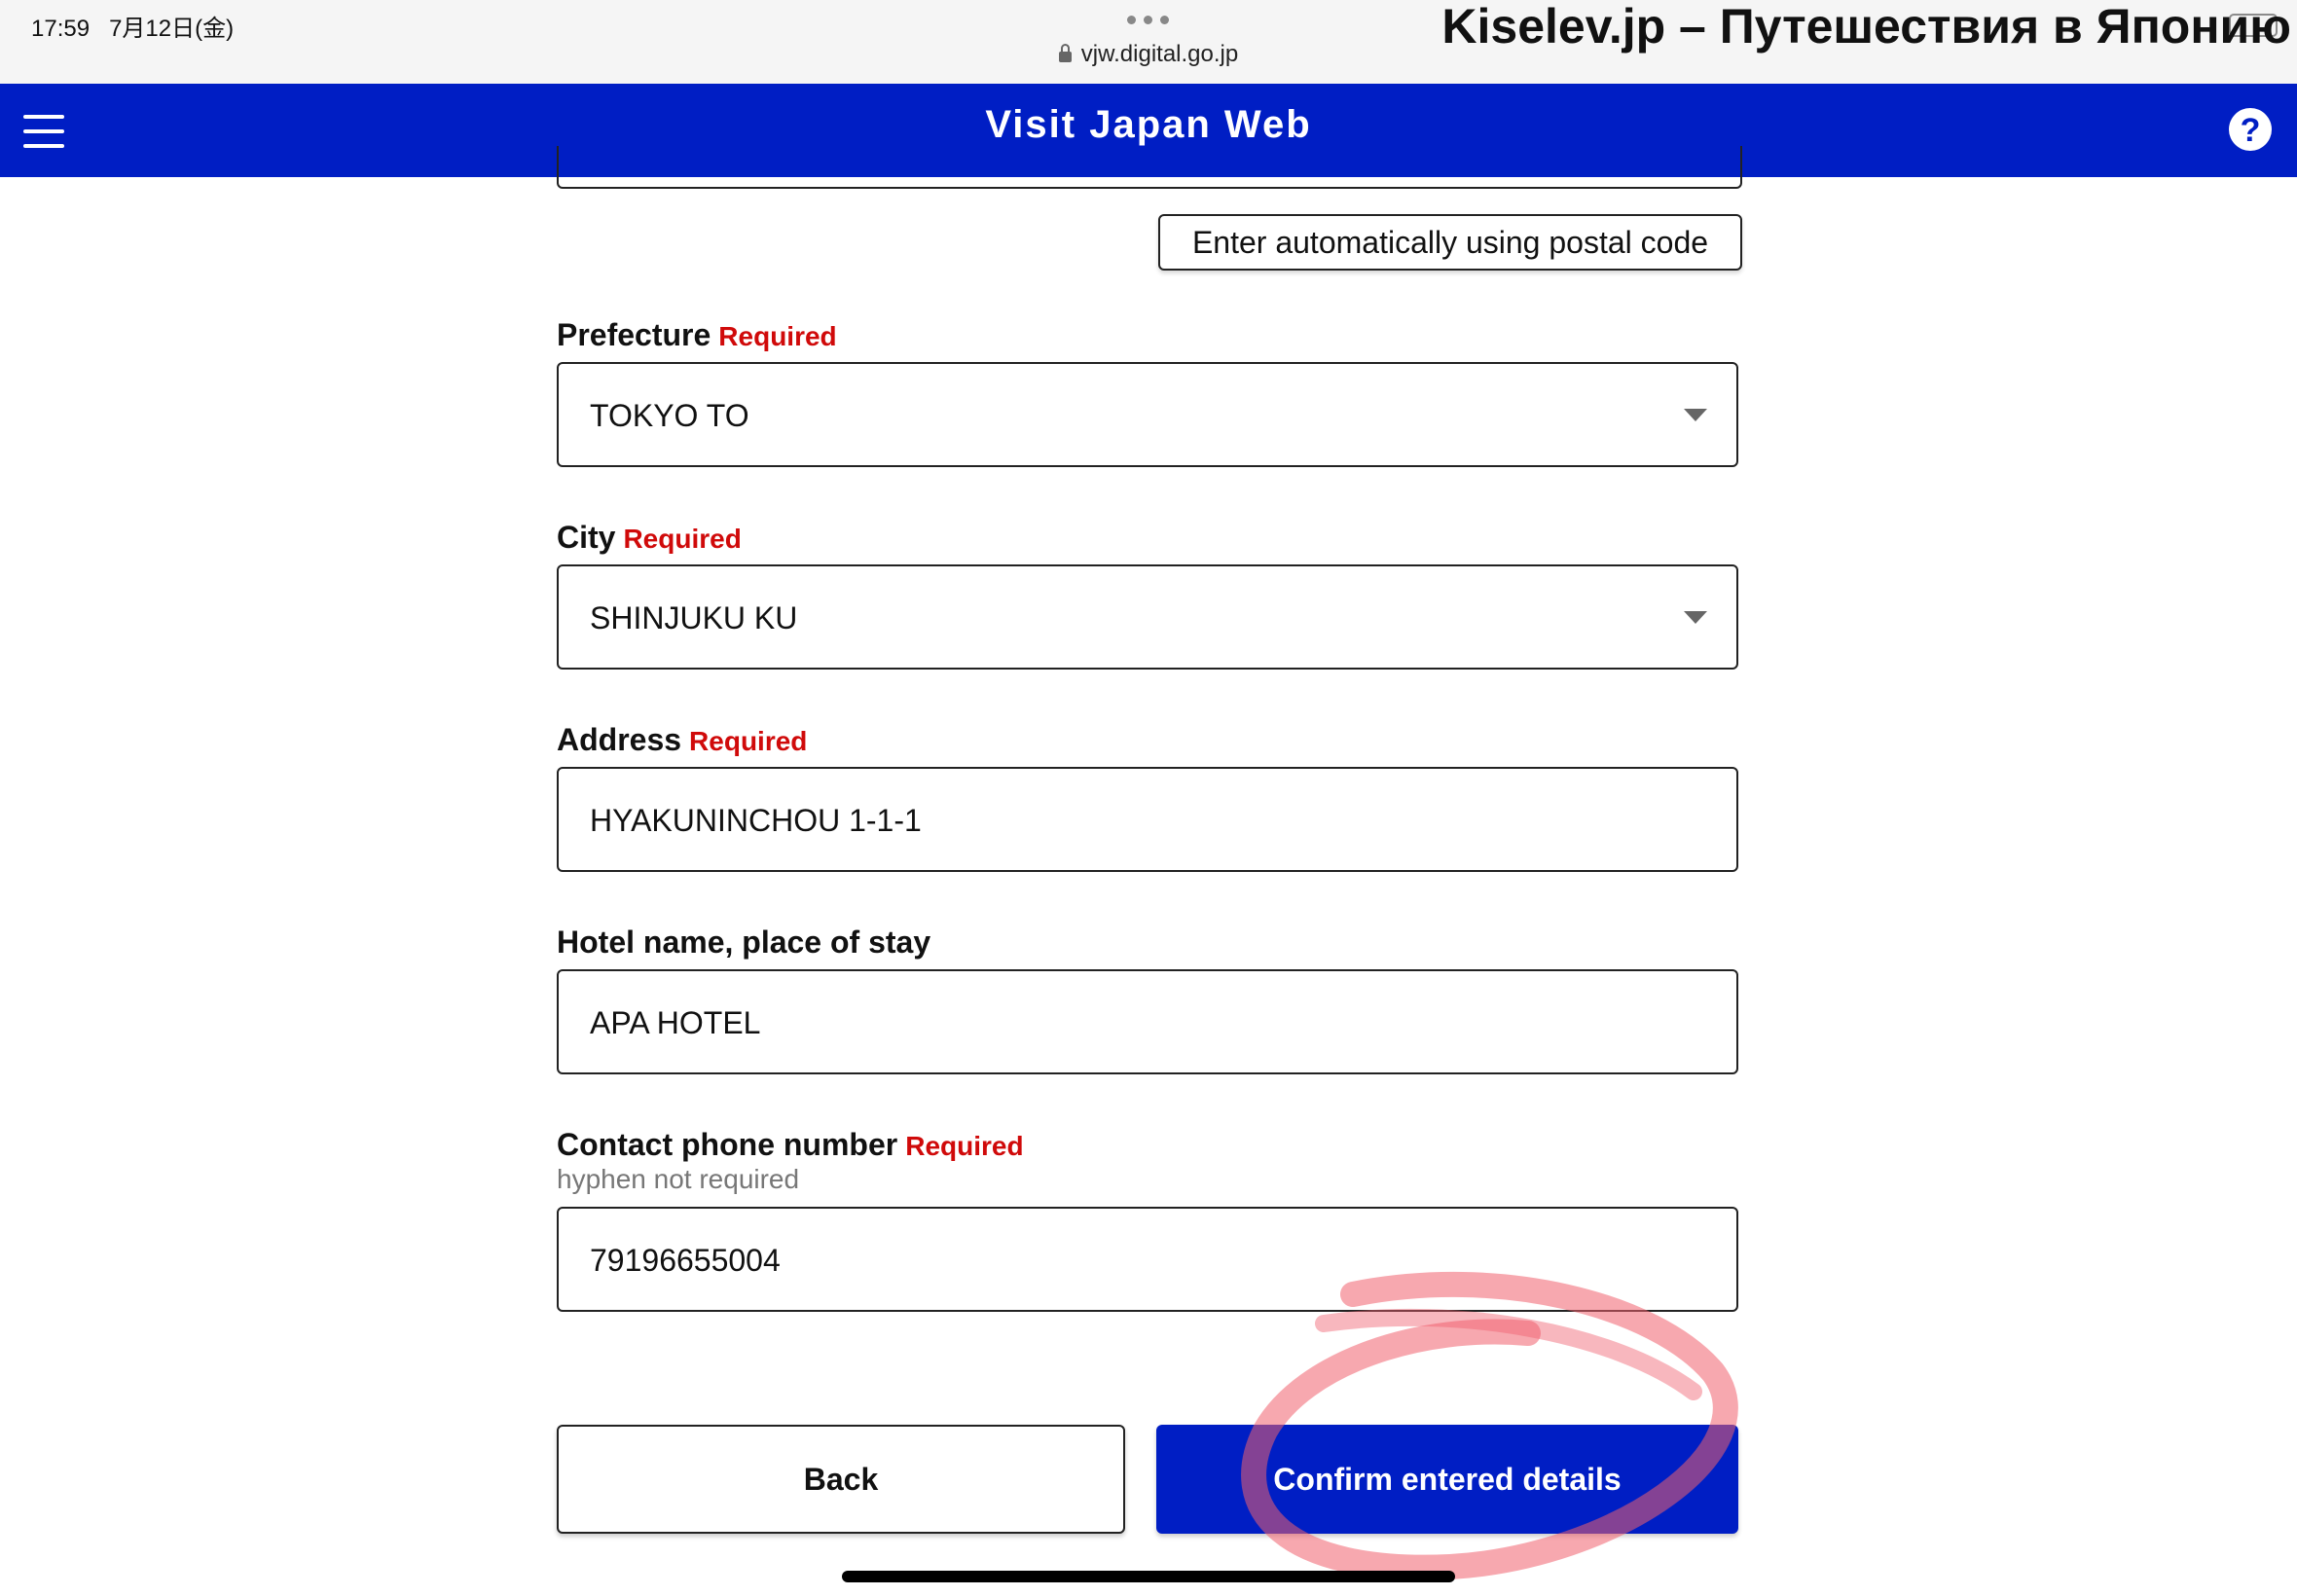  What do you see at coordinates (697, 334) in the screenshot?
I see `prefecture-label: Prefecture Required` at bounding box center [697, 334].